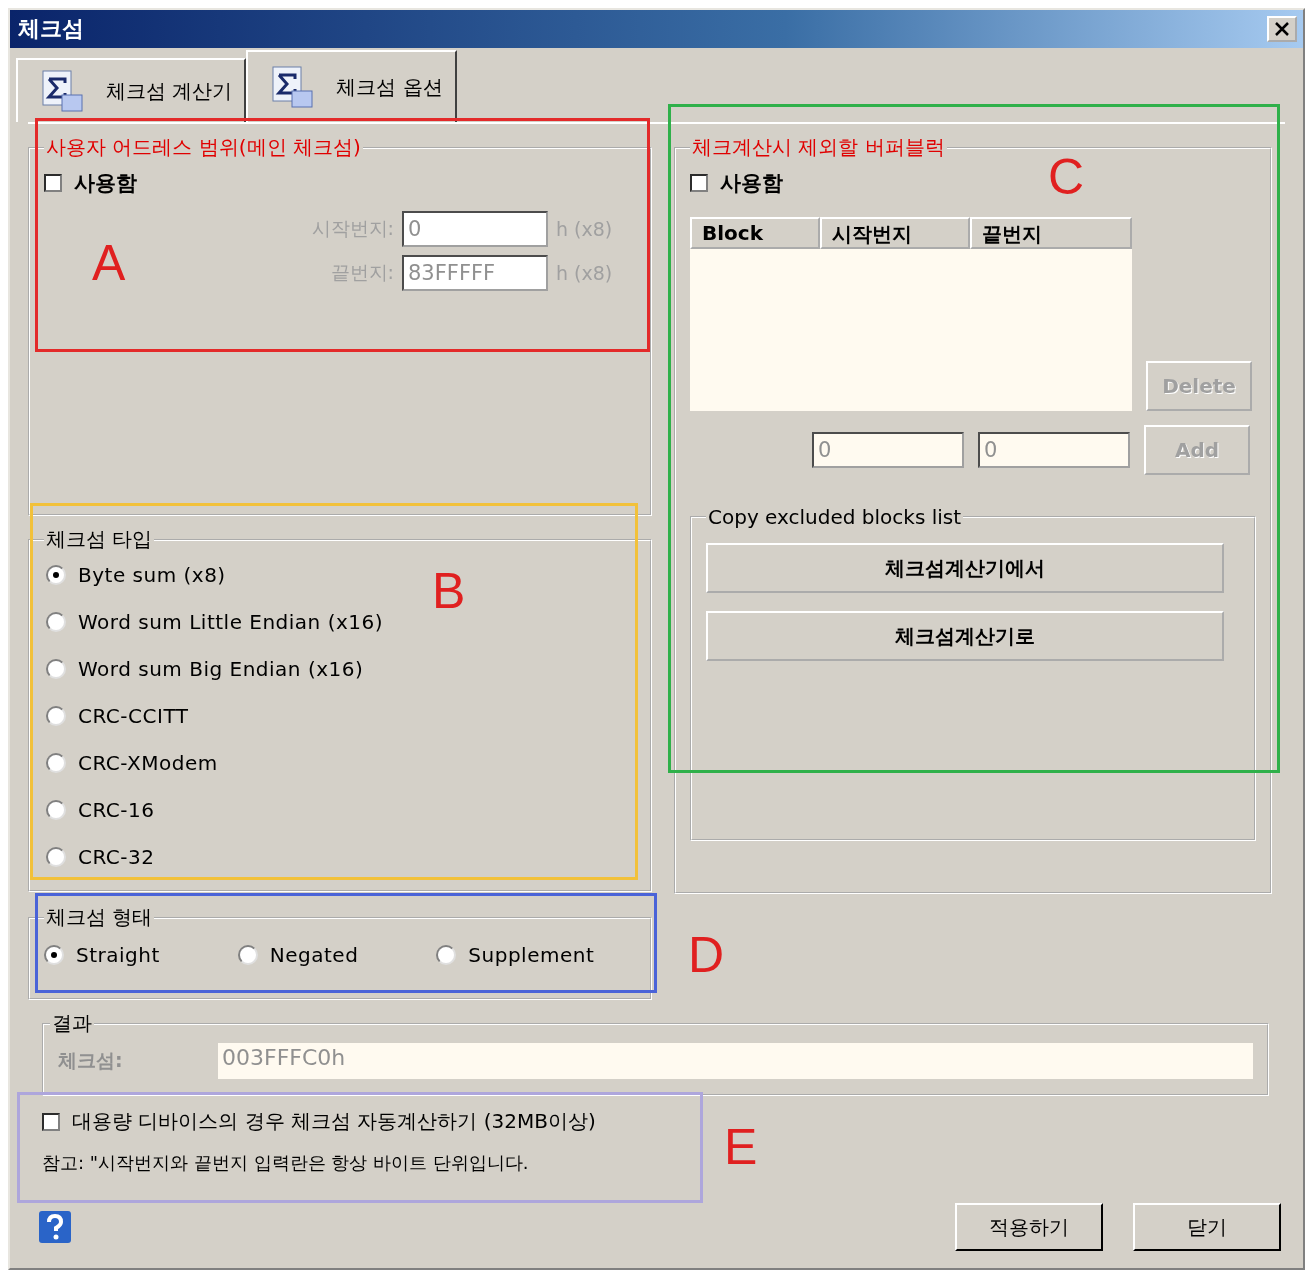 The width and height of the screenshot is (1309, 1274). Describe the element at coordinates (72, 1023) in the screenshot. I see `group-title: 결과` at that location.